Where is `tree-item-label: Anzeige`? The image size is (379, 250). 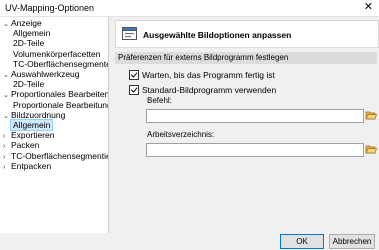
tree-item-label: Anzeige is located at coordinates (26, 23).